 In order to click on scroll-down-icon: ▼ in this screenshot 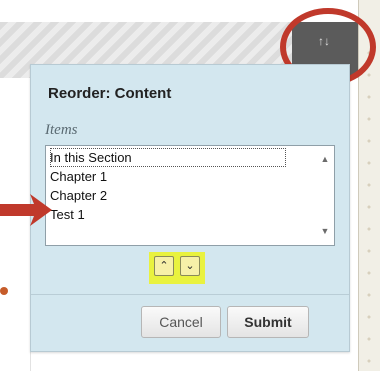, I will do `click(325, 231)`.